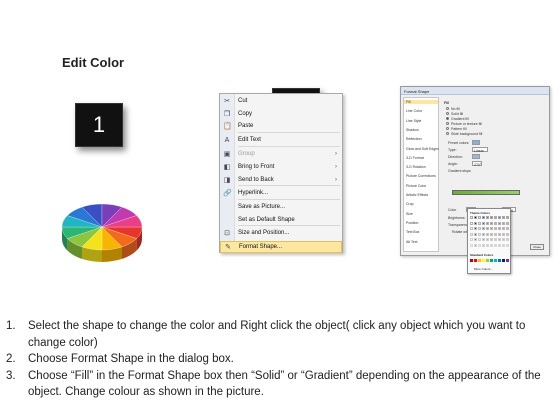  I want to click on menu-item-cut: ✂ Cut, so click(281, 102).